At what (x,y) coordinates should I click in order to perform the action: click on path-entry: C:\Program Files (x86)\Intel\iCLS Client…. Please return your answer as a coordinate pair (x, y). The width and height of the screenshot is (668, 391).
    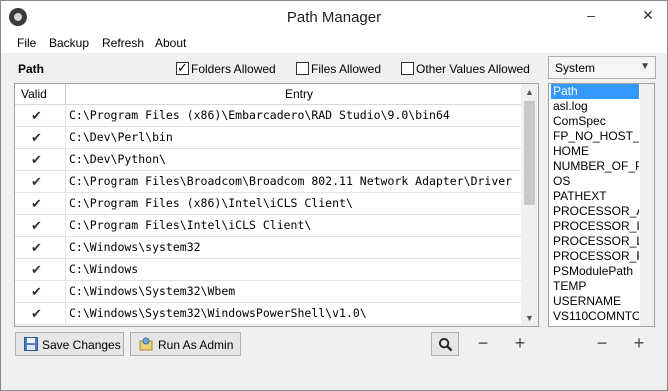
    Looking at the image, I should click on (211, 203).